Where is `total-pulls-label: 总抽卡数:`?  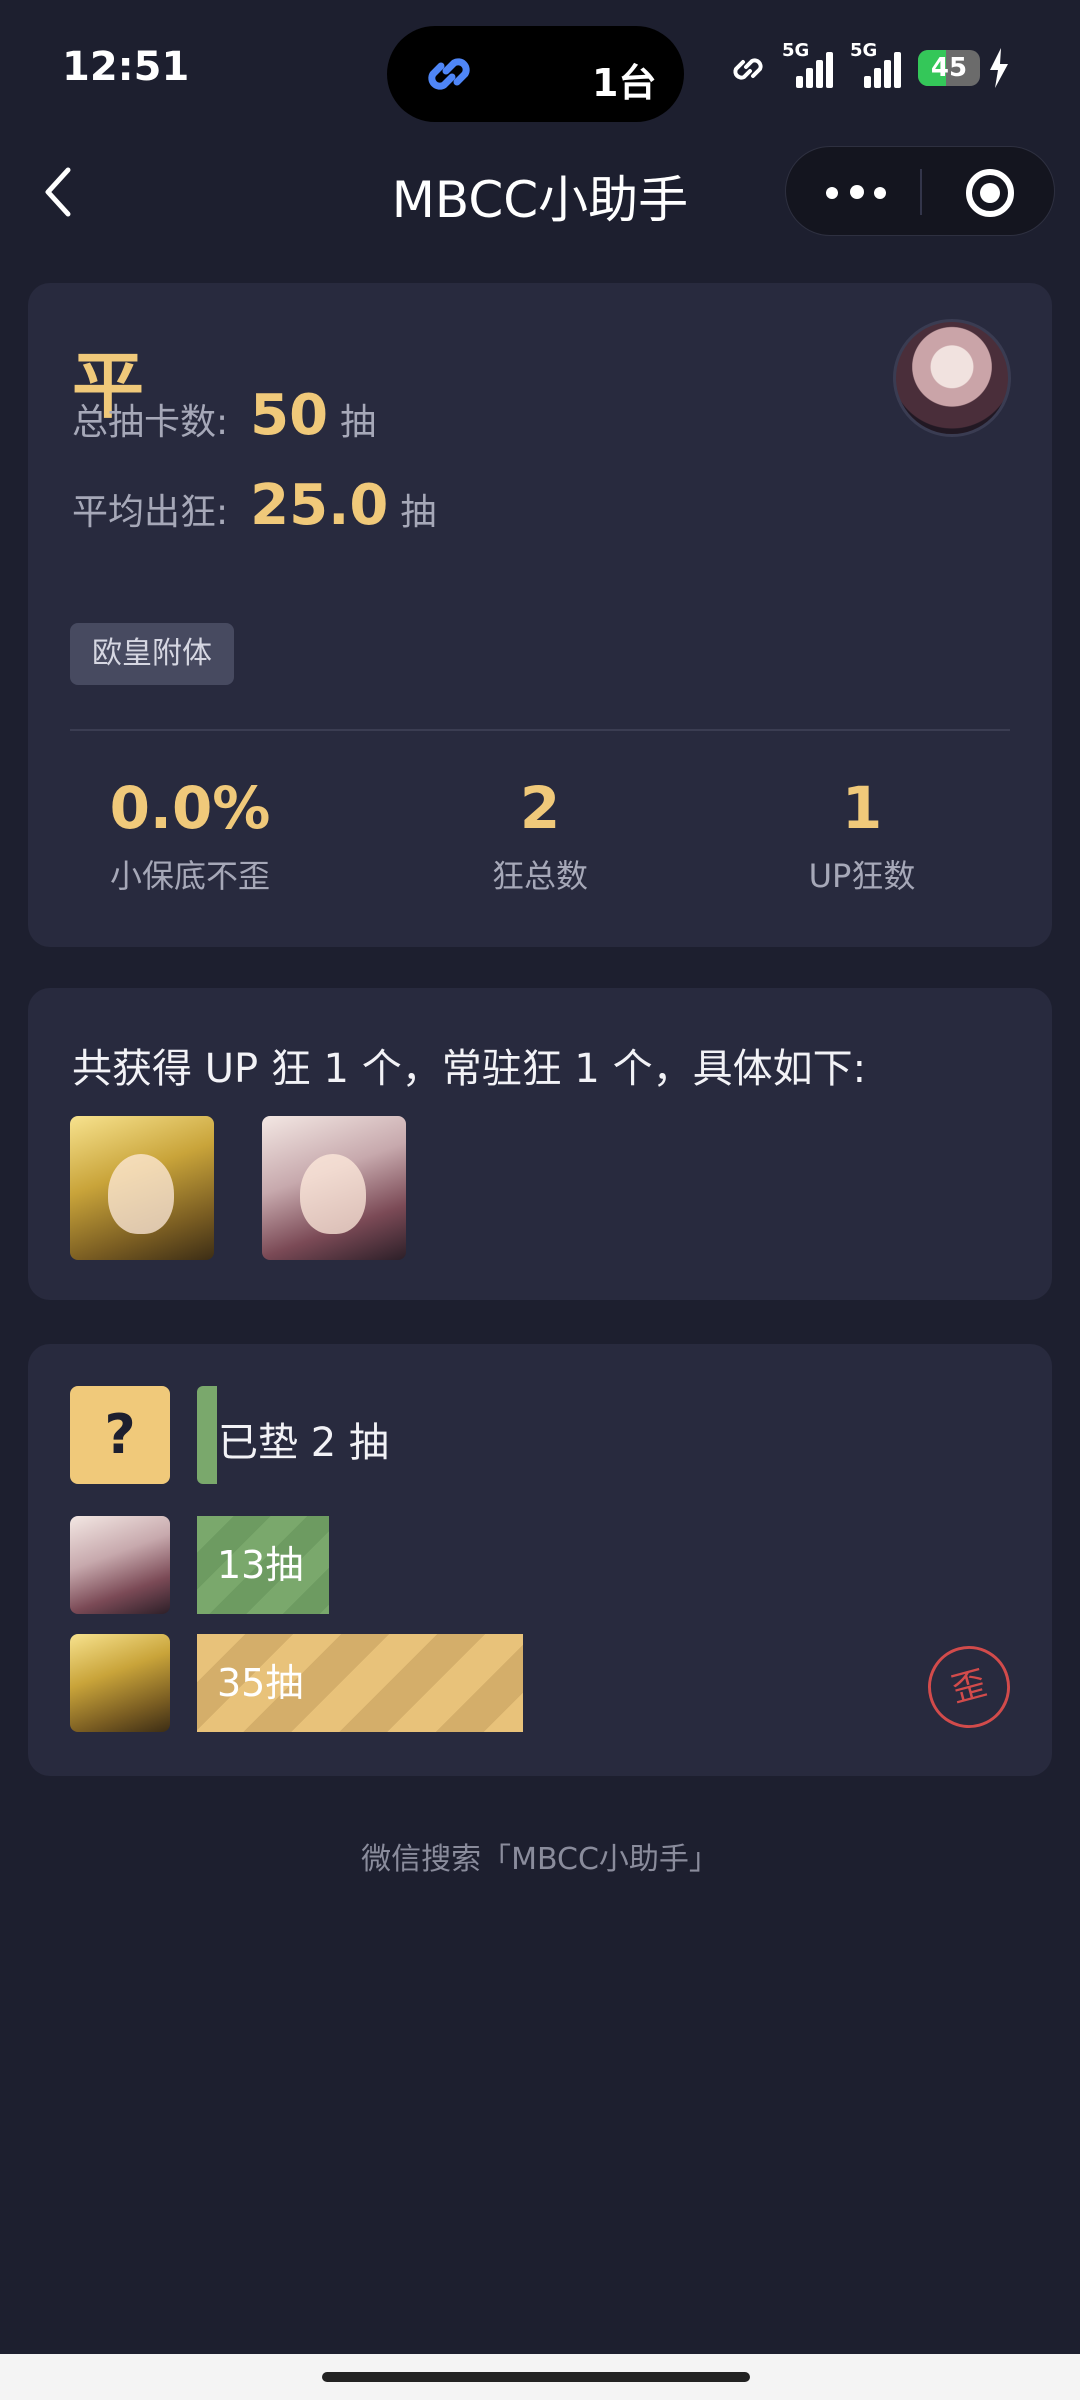 total-pulls-label: 总抽卡数: is located at coordinates (150, 422).